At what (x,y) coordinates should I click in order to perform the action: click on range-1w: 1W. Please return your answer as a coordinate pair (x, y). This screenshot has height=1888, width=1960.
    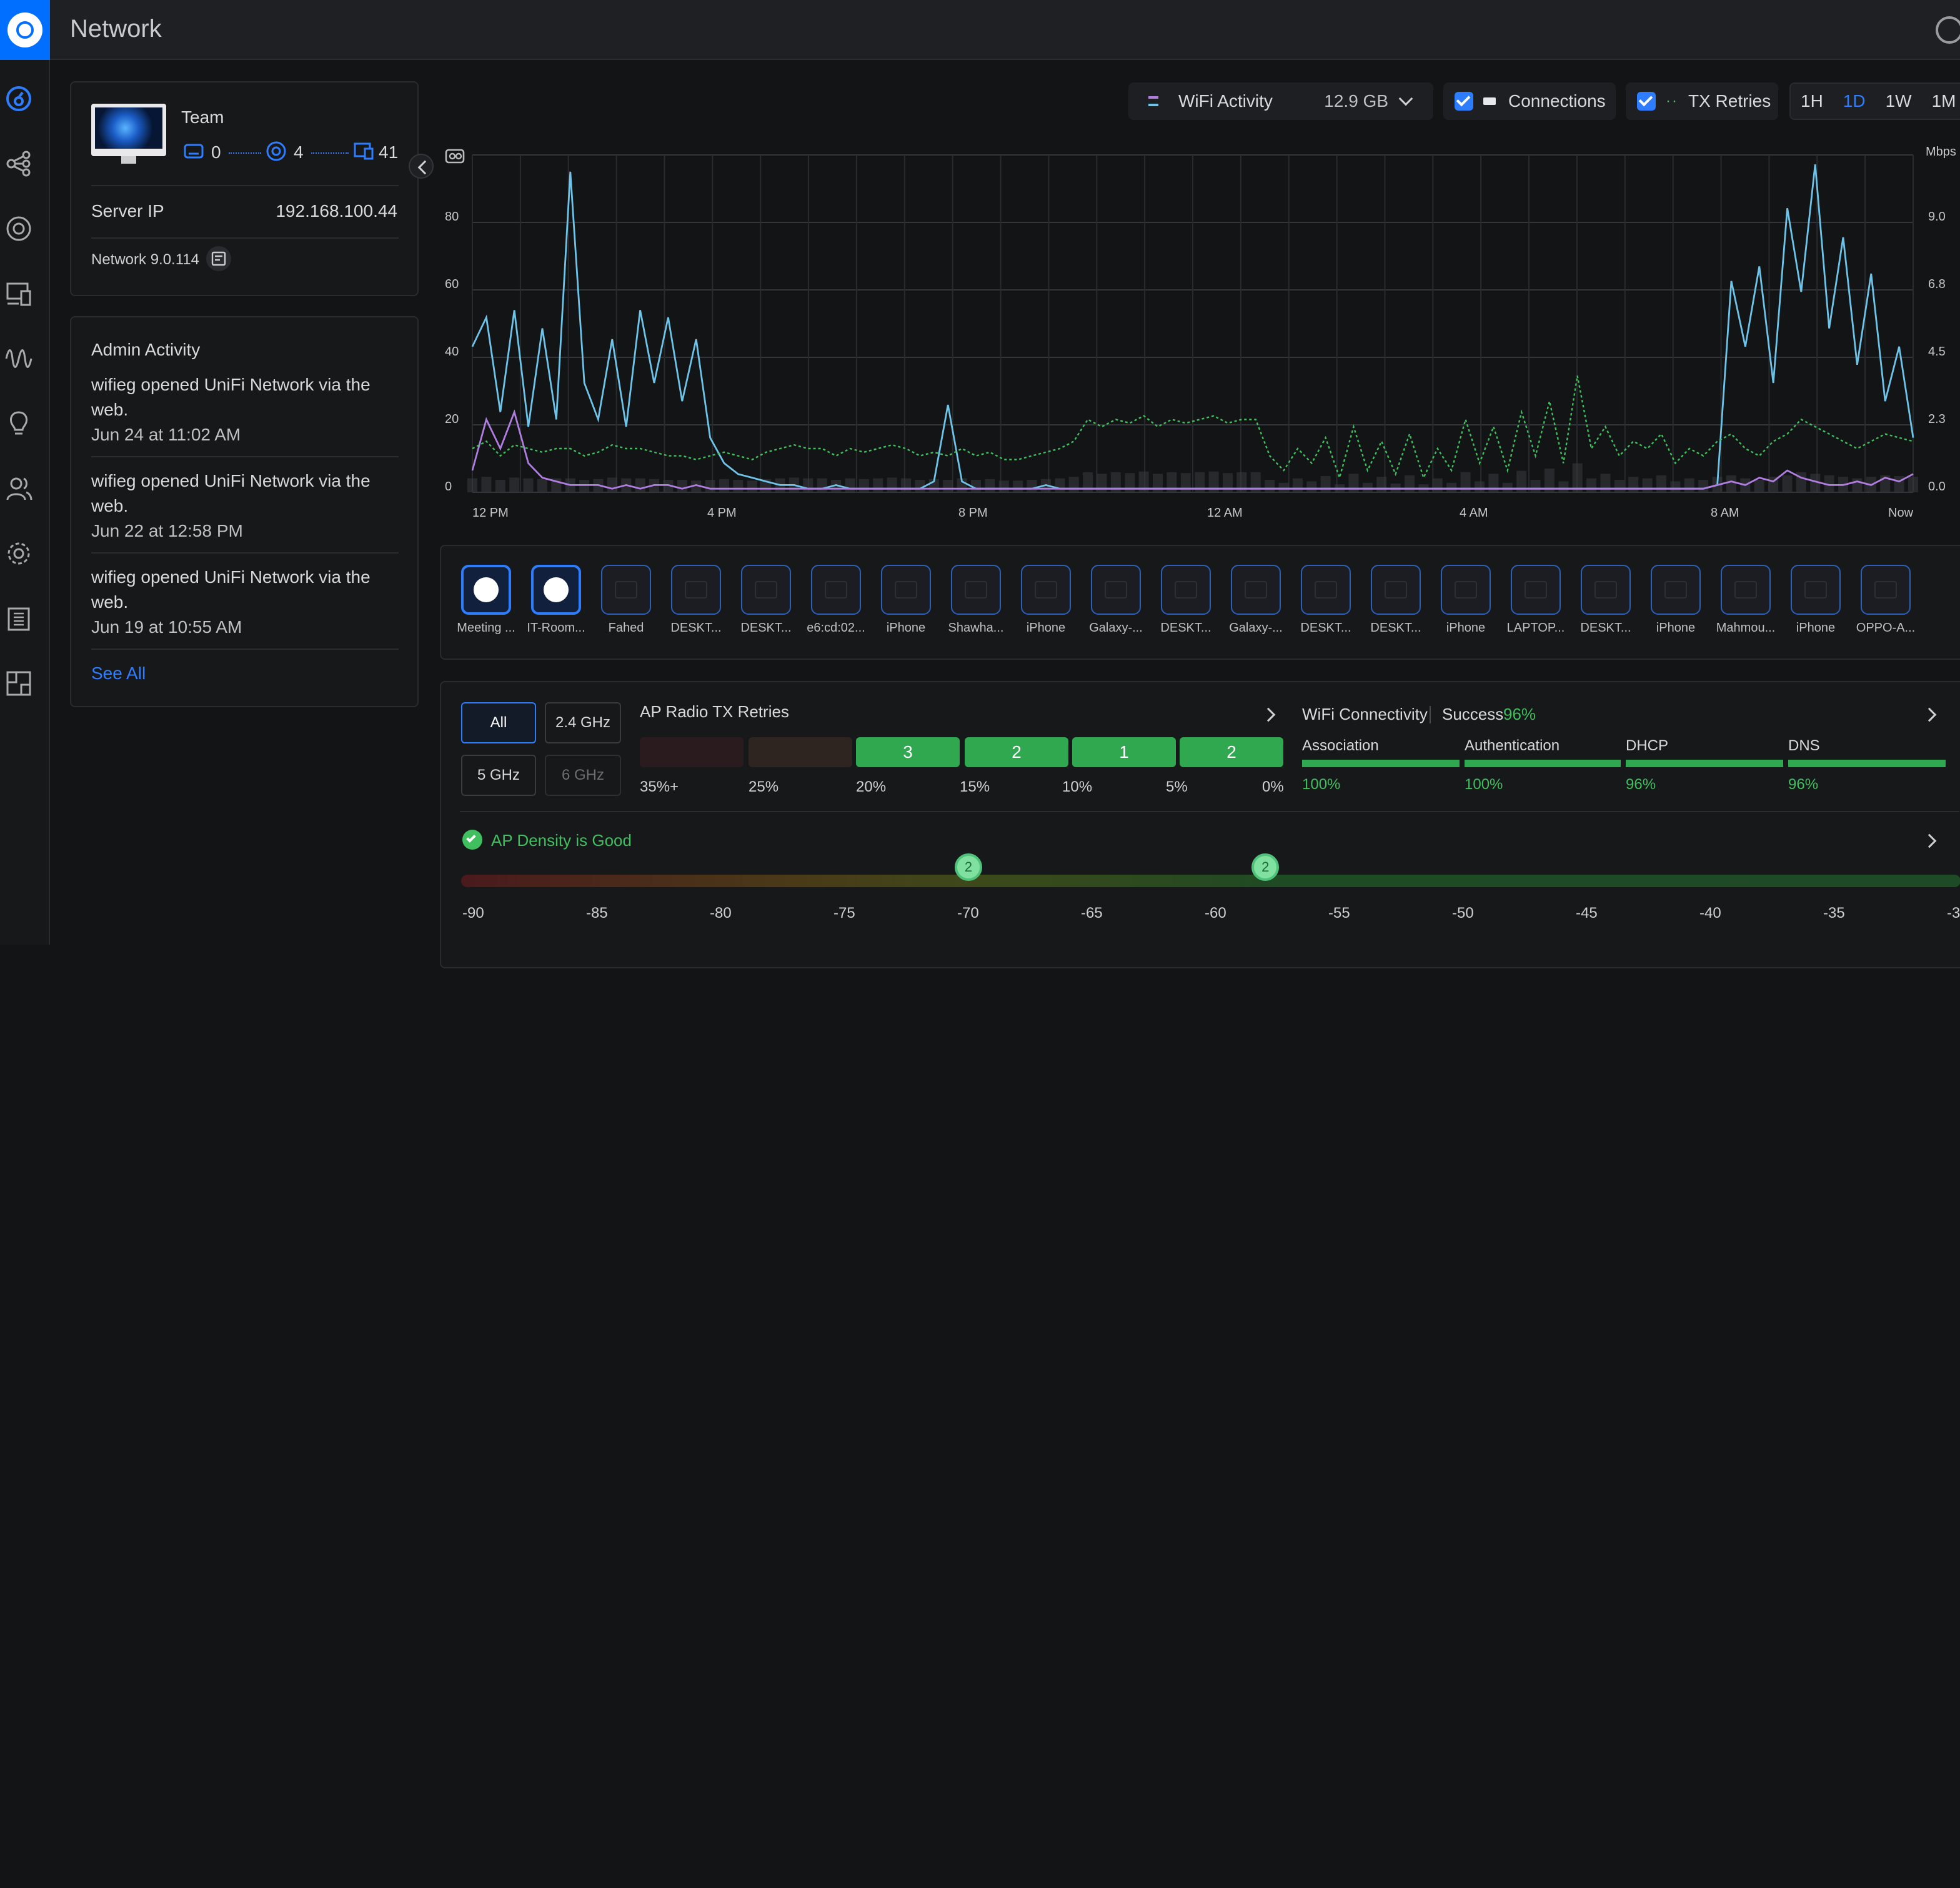
    Looking at the image, I should click on (1899, 101).